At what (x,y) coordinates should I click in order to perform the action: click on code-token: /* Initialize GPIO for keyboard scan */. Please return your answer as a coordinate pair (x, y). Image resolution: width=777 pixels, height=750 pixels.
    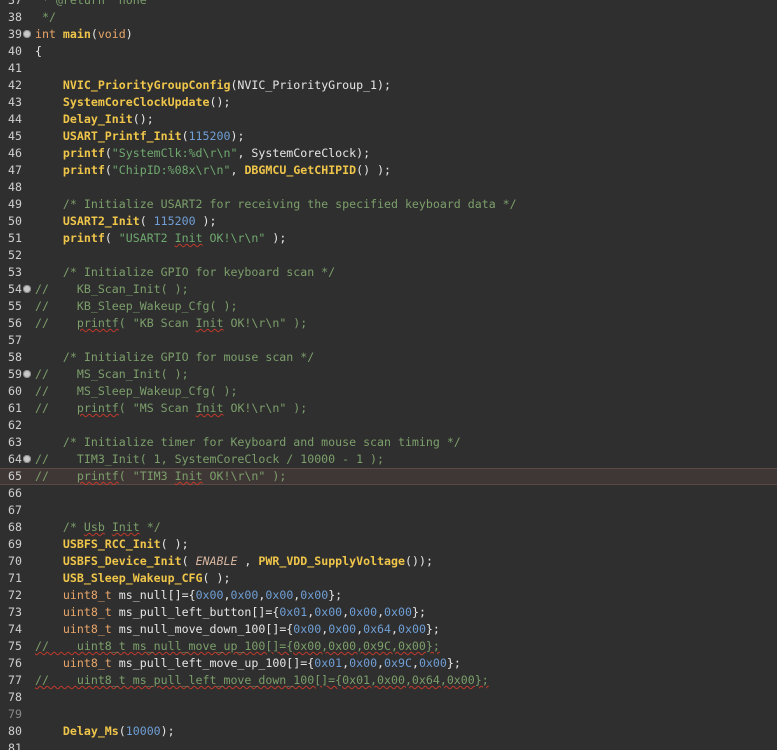
    Looking at the image, I should click on (199, 272).